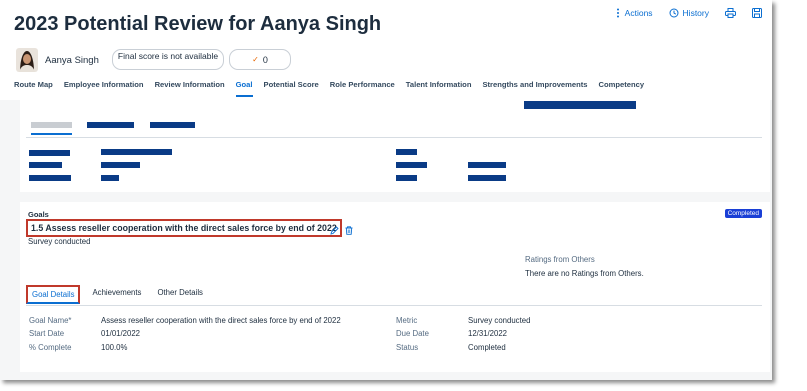  I want to click on tab-talent-information: Talent Information, so click(439, 88).